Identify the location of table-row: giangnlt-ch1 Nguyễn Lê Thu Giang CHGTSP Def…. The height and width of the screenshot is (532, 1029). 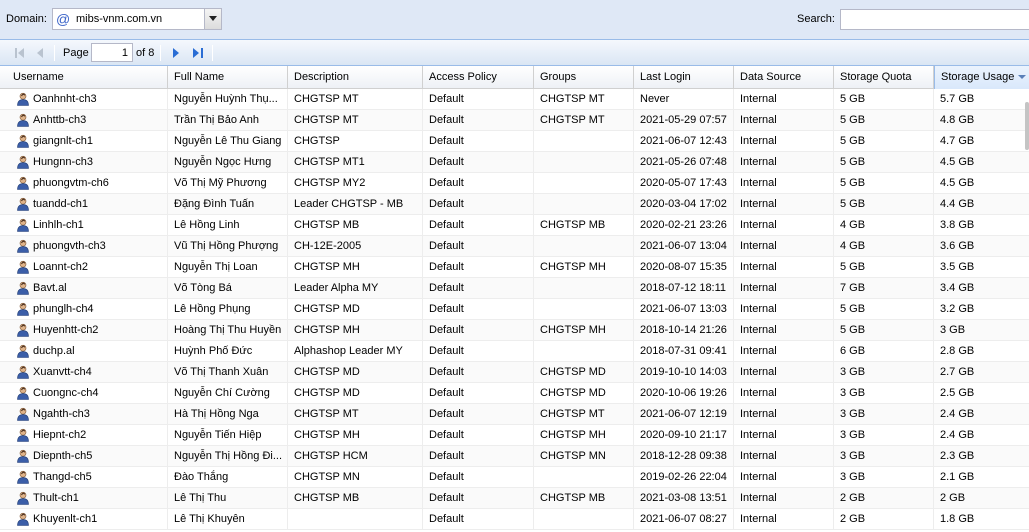
(514, 141).